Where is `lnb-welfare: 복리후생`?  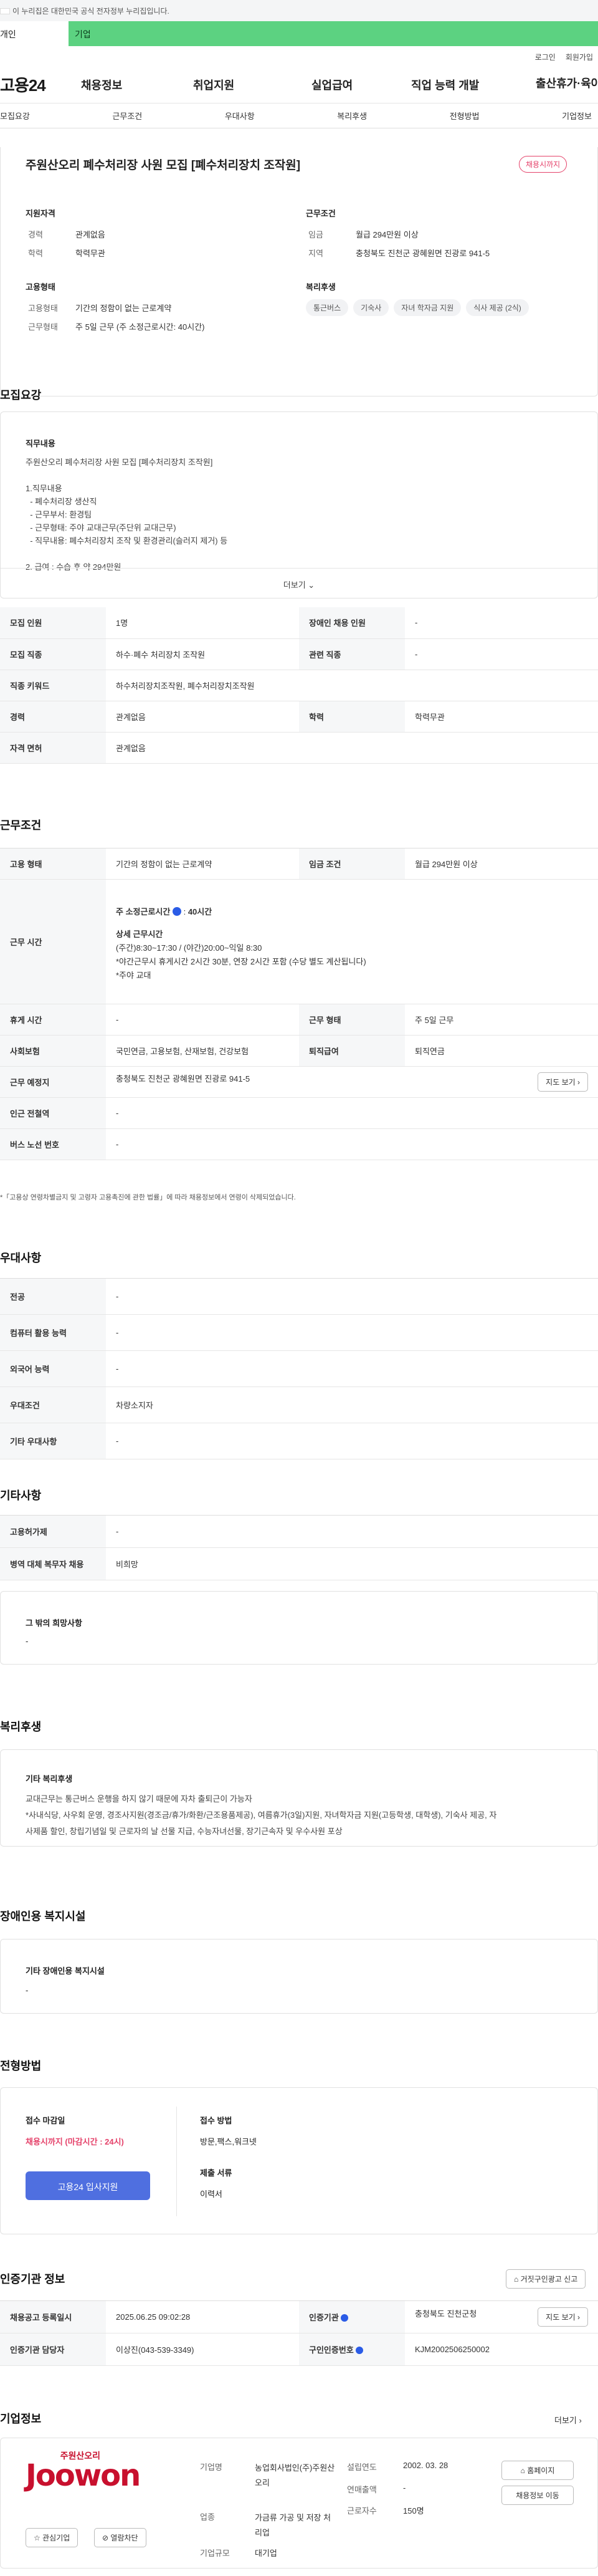
lnb-welfare: 복리후생 is located at coordinates (352, 116).